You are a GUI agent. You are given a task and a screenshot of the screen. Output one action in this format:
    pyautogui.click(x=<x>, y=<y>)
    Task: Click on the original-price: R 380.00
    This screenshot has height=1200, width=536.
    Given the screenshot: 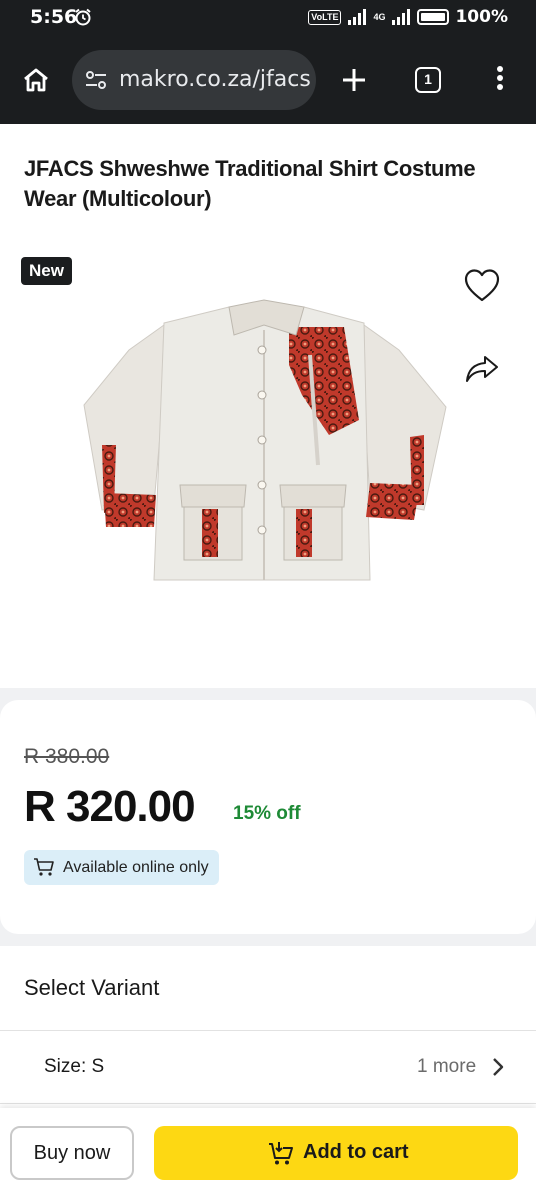 What is the action you would take?
    pyautogui.click(x=67, y=756)
    